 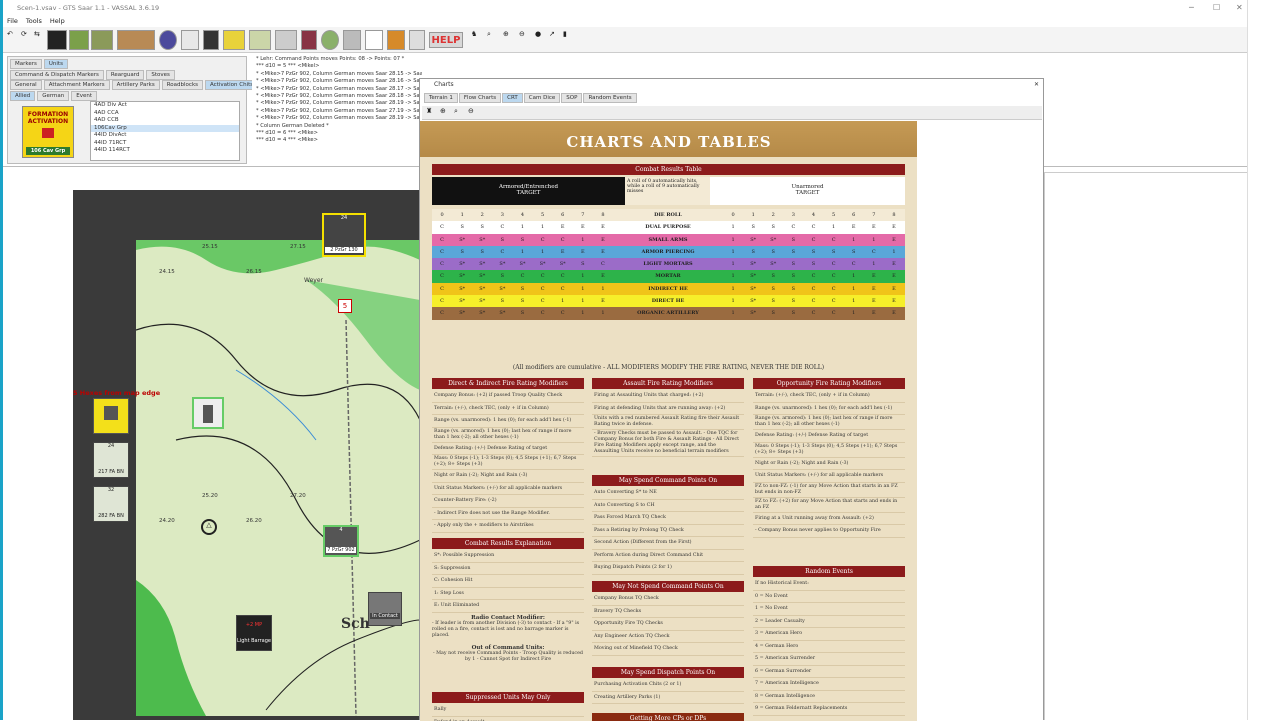 What do you see at coordinates (190, 40) in the screenshot?
I see `counter-sheet-button` at bounding box center [190, 40].